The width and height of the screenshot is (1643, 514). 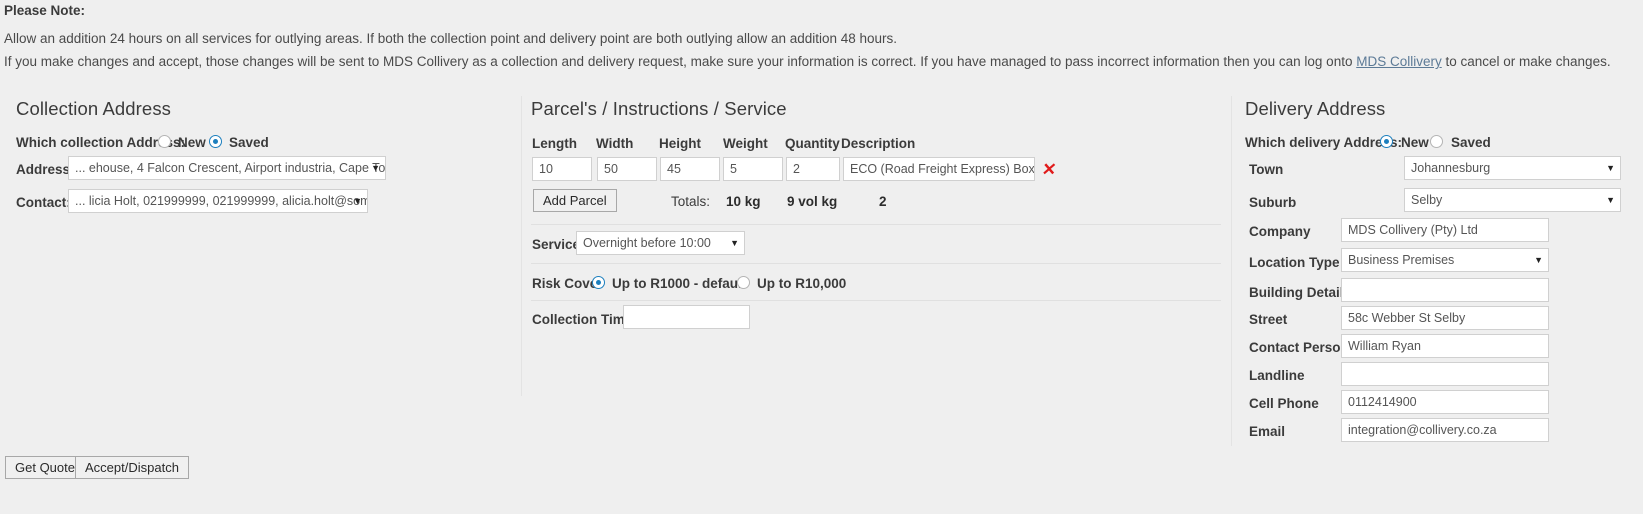 I want to click on parcel-quantity-input: 2, so click(x=813, y=169).